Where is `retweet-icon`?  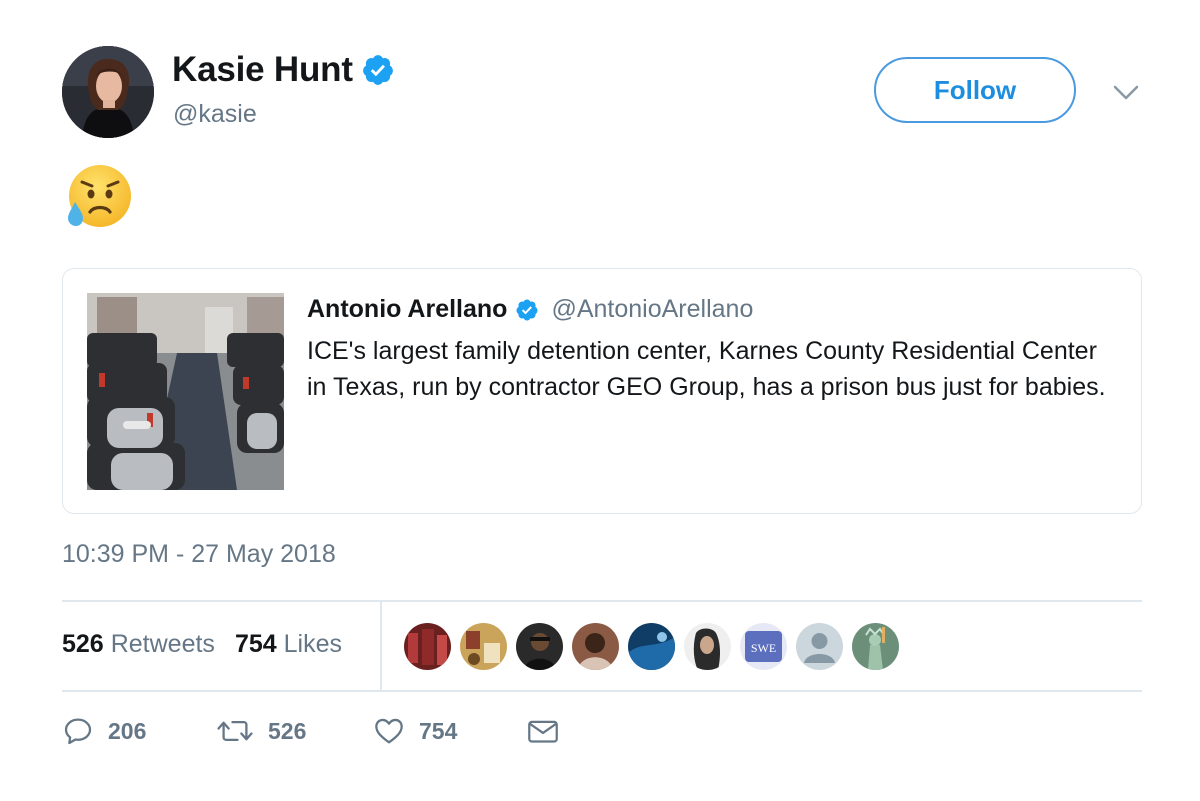
retweet-icon is located at coordinates (235, 731).